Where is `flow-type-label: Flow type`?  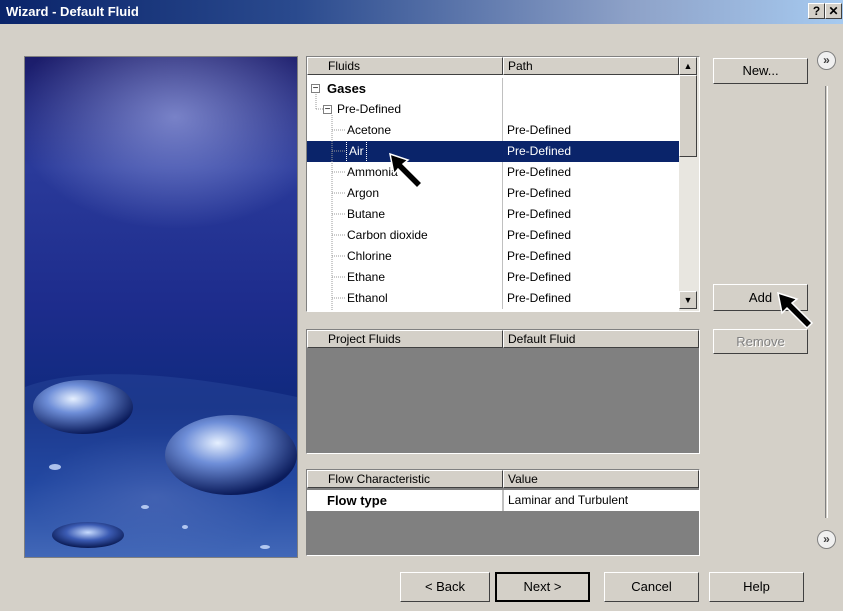
flow-type-label: Flow type is located at coordinates (405, 500).